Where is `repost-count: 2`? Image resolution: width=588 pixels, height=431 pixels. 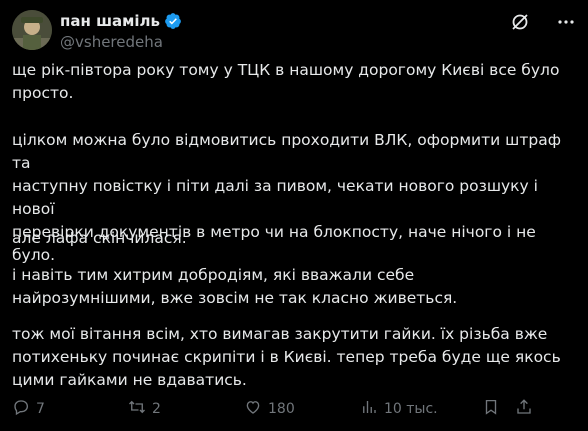 repost-count: 2 is located at coordinates (156, 409).